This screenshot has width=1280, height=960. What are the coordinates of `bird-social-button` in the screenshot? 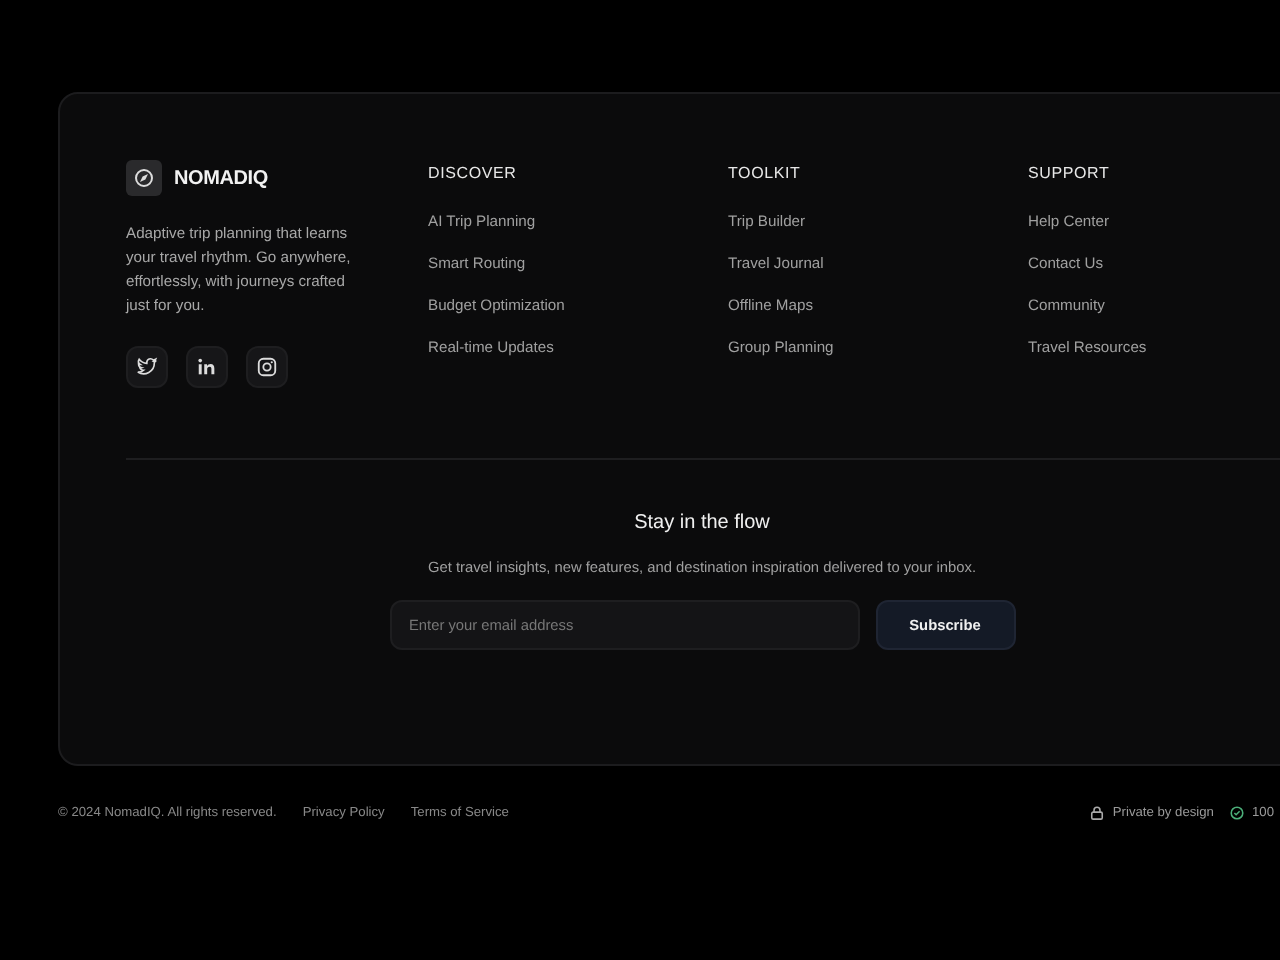 It's located at (147, 367).